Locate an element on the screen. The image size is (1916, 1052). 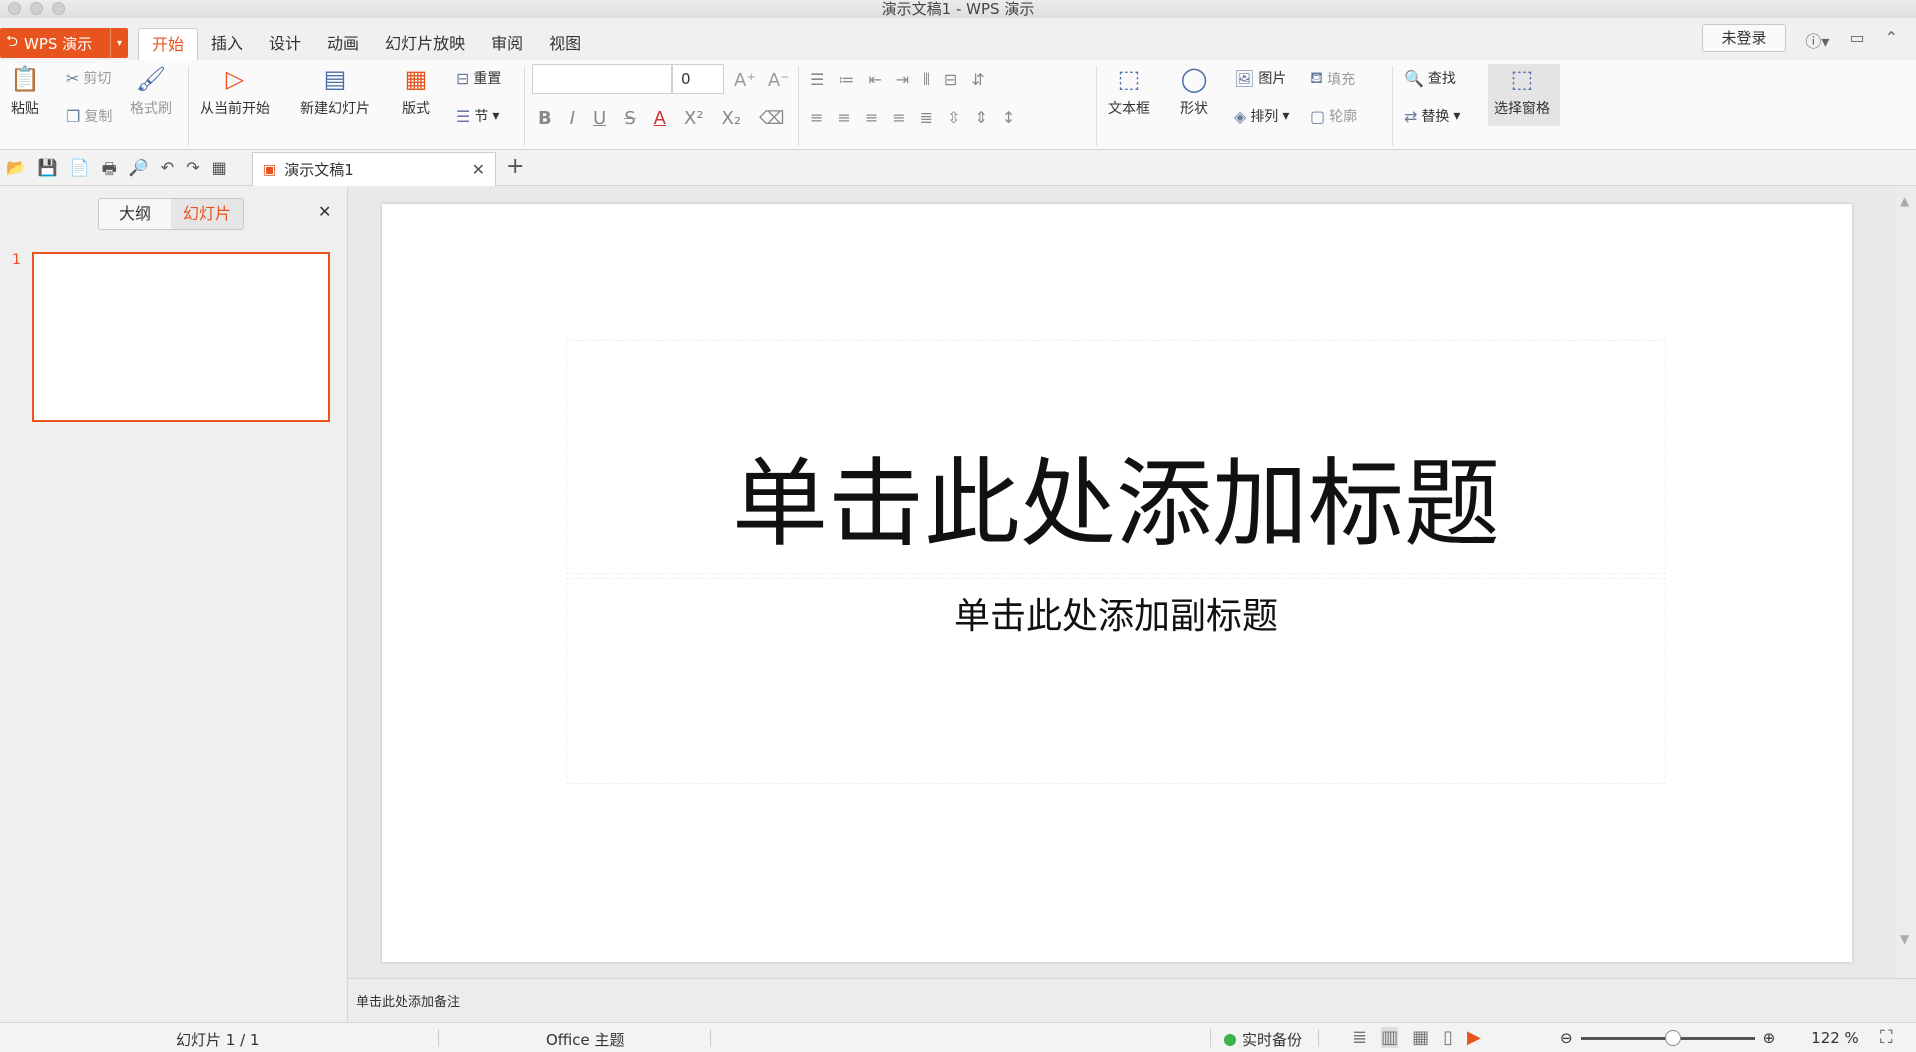
paragraph-spacing-icon: ⇕ is located at coordinates (980, 117).